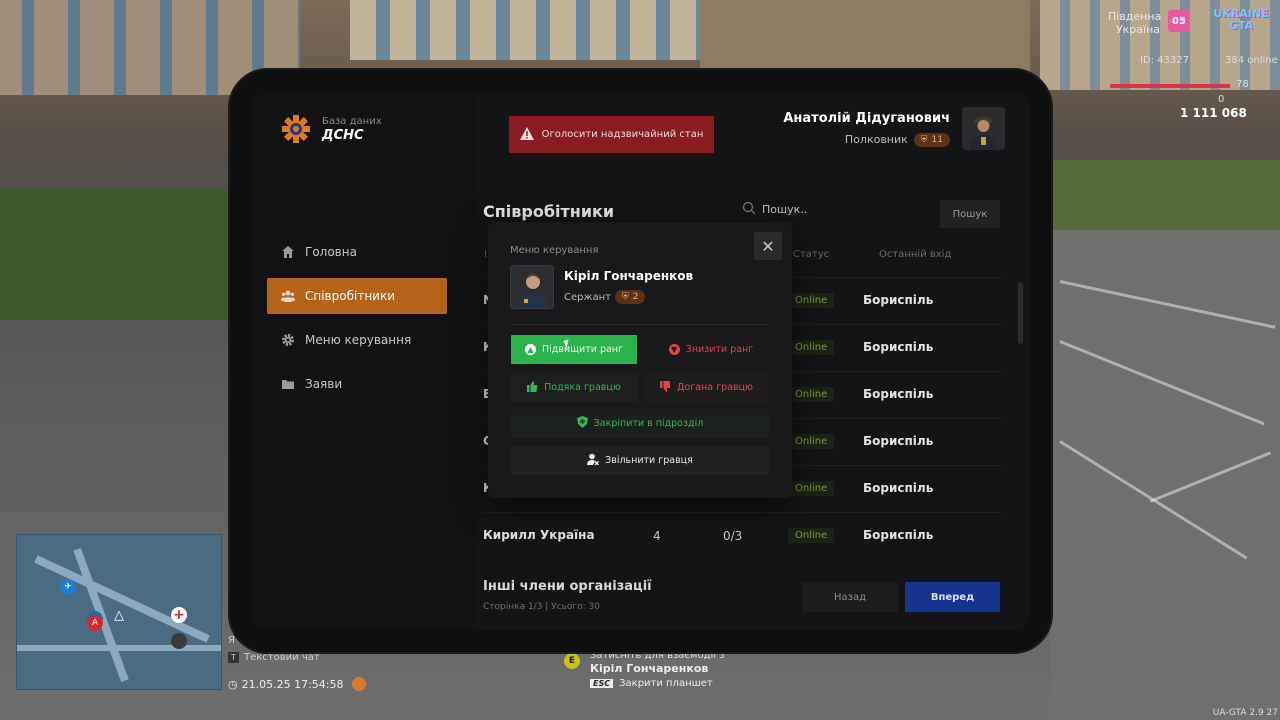 The width and height of the screenshot is (1280, 720). I want to click on table-row: Кирилл Україна 4 0/3 Online Бориспіль, so click(742, 535).